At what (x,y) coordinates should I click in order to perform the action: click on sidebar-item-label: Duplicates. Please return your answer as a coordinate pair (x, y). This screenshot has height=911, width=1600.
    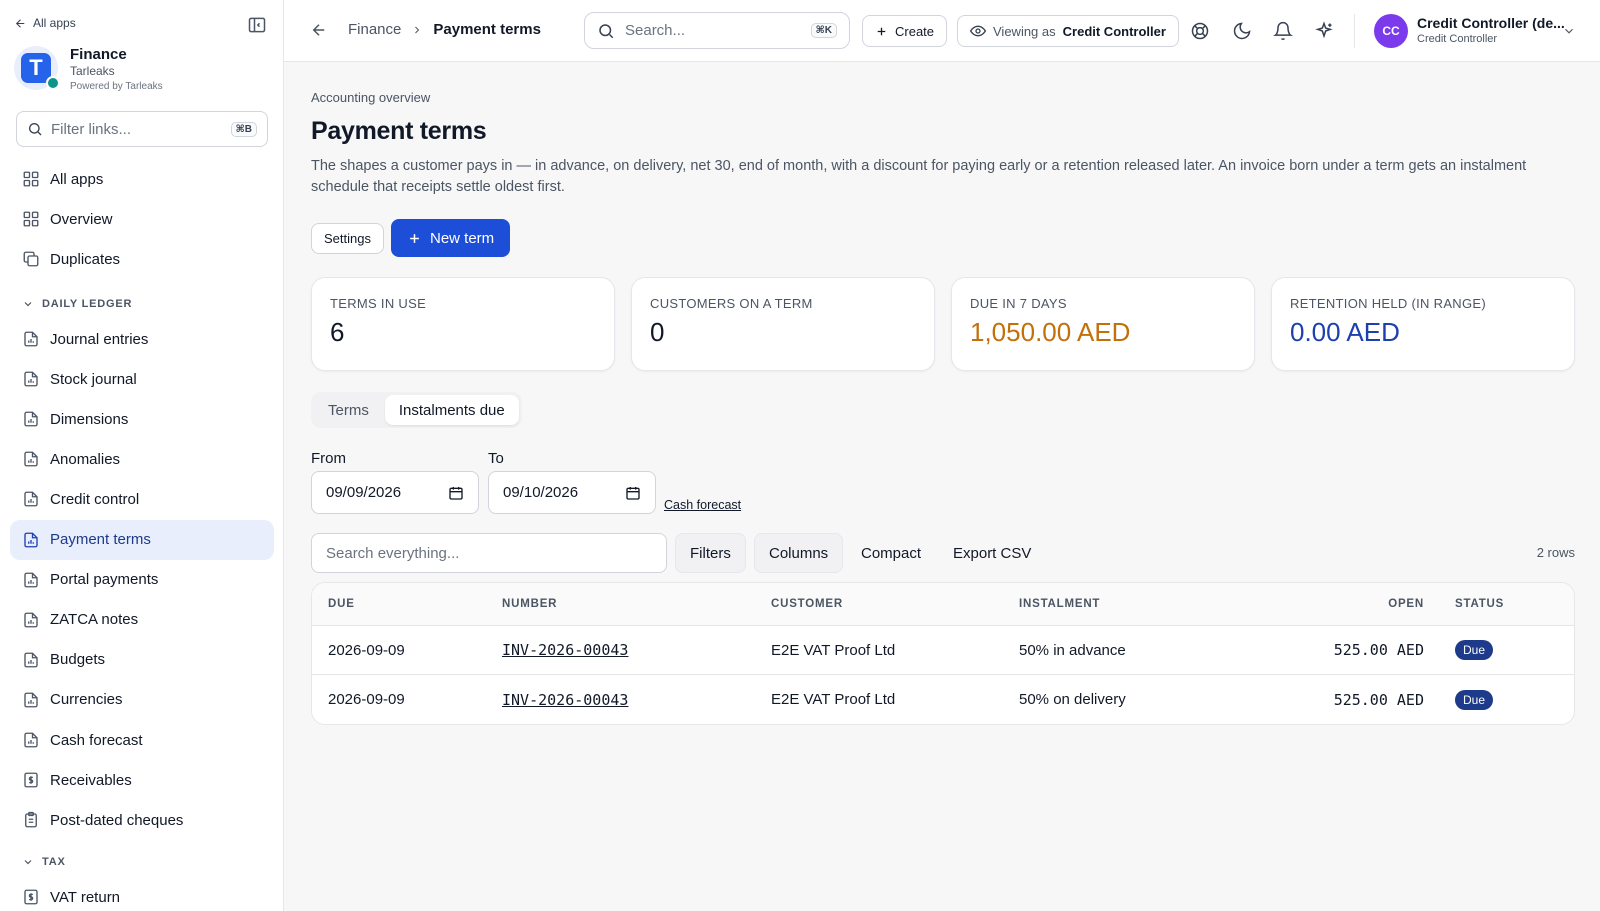
    Looking at the image, I should click on (85, 259).